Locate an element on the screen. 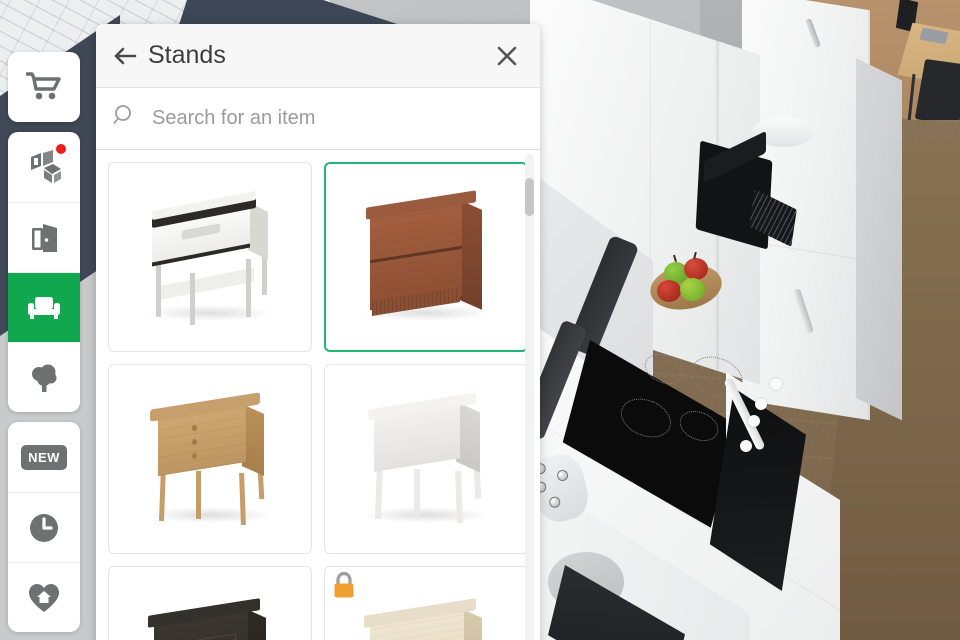 This screenshot has width=960, height=640. door-icon is located at coordinates (44, 238).